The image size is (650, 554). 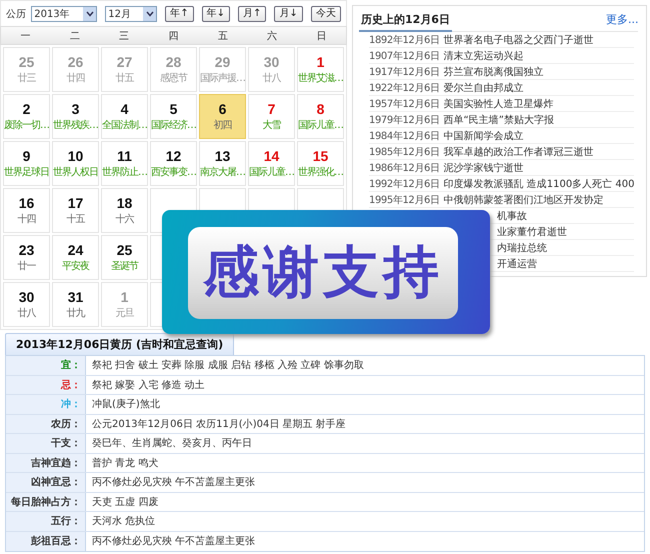 What do you see at coordinates (512, 215) in the screenshot?
I see `event-link: 机事故` at bounding box center [512, 215].